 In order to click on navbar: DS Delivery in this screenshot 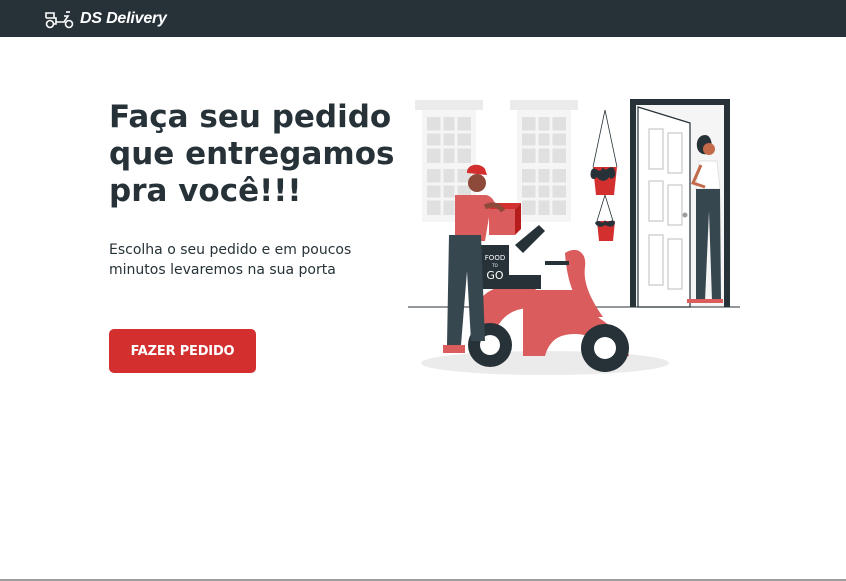, I will do `click(423, 18)`.